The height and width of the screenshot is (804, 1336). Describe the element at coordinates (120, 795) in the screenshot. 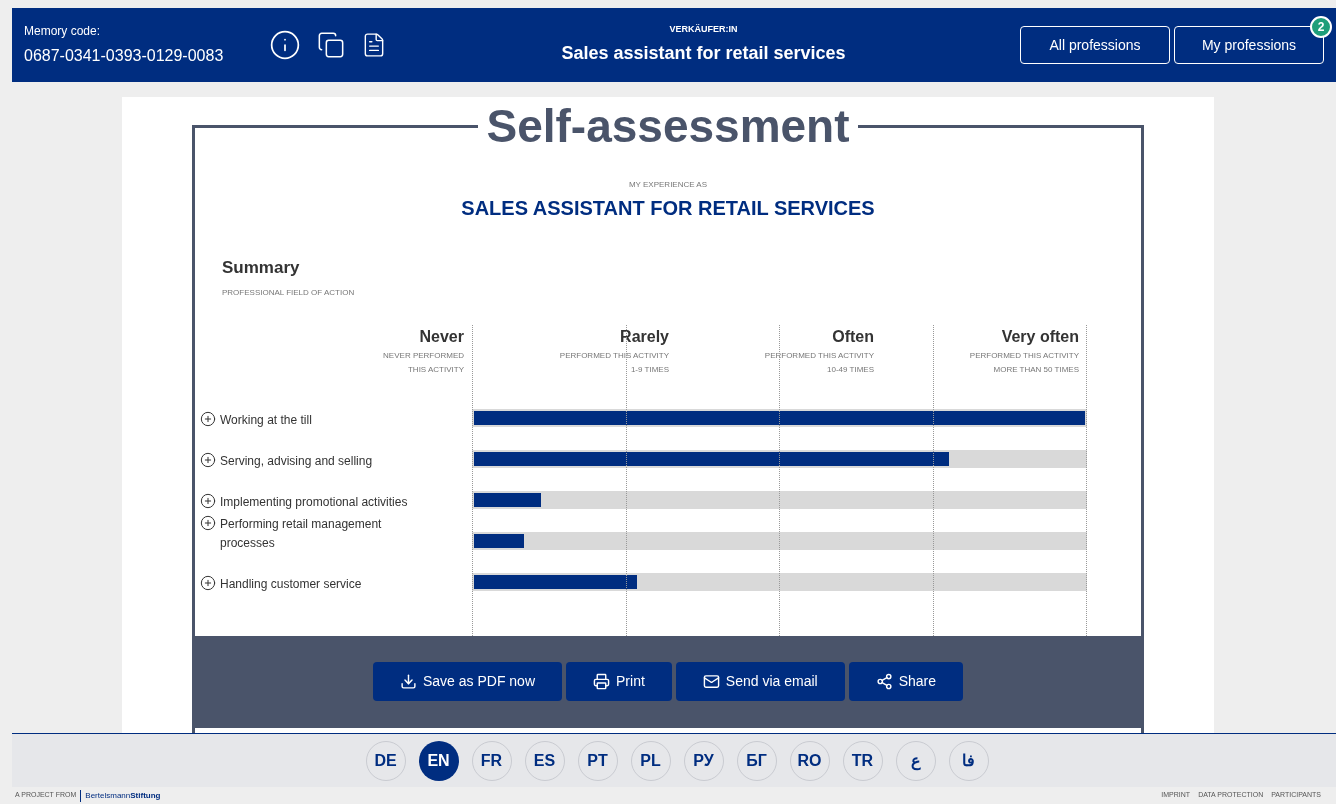

I see `sponsor-logo: BertelsmannStiftung` at that location.